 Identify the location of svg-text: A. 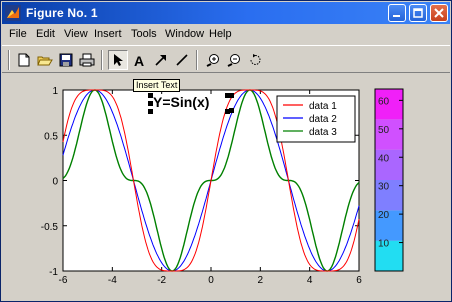
(139, 60).